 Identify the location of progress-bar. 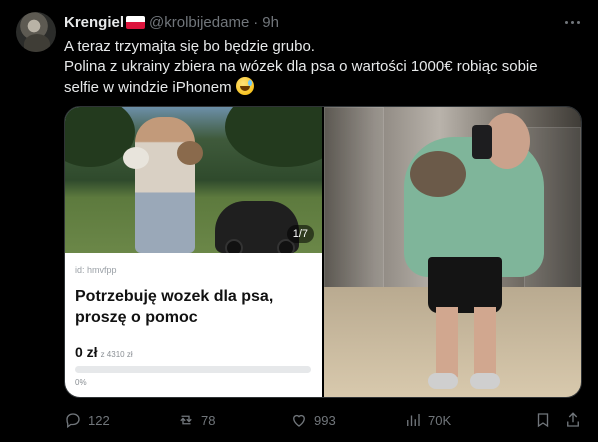
(193, 369).